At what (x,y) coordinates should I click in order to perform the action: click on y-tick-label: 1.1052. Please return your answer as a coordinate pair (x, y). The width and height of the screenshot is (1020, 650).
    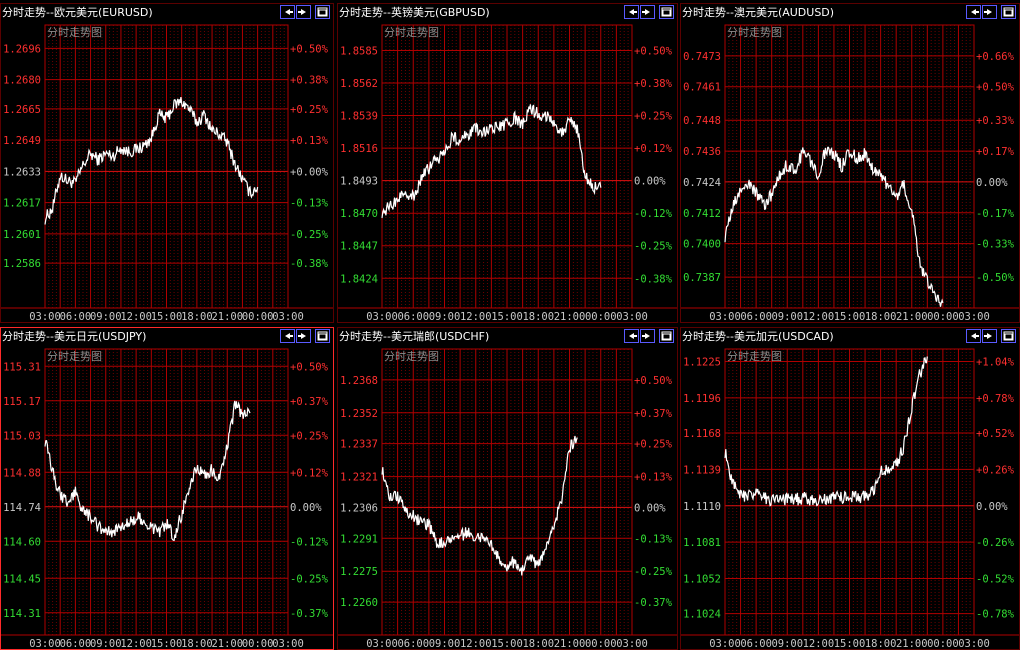
    Looking at the image, I should click on (702, 580).